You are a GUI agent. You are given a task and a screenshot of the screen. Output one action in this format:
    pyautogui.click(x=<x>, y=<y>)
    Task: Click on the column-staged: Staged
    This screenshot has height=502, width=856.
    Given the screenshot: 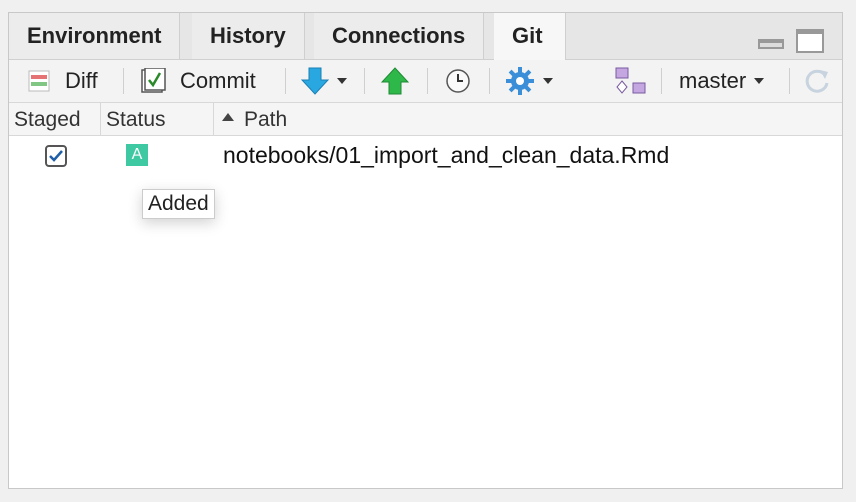 What is the action you would take?
    pyautogui.click(x=55, y=119)
    